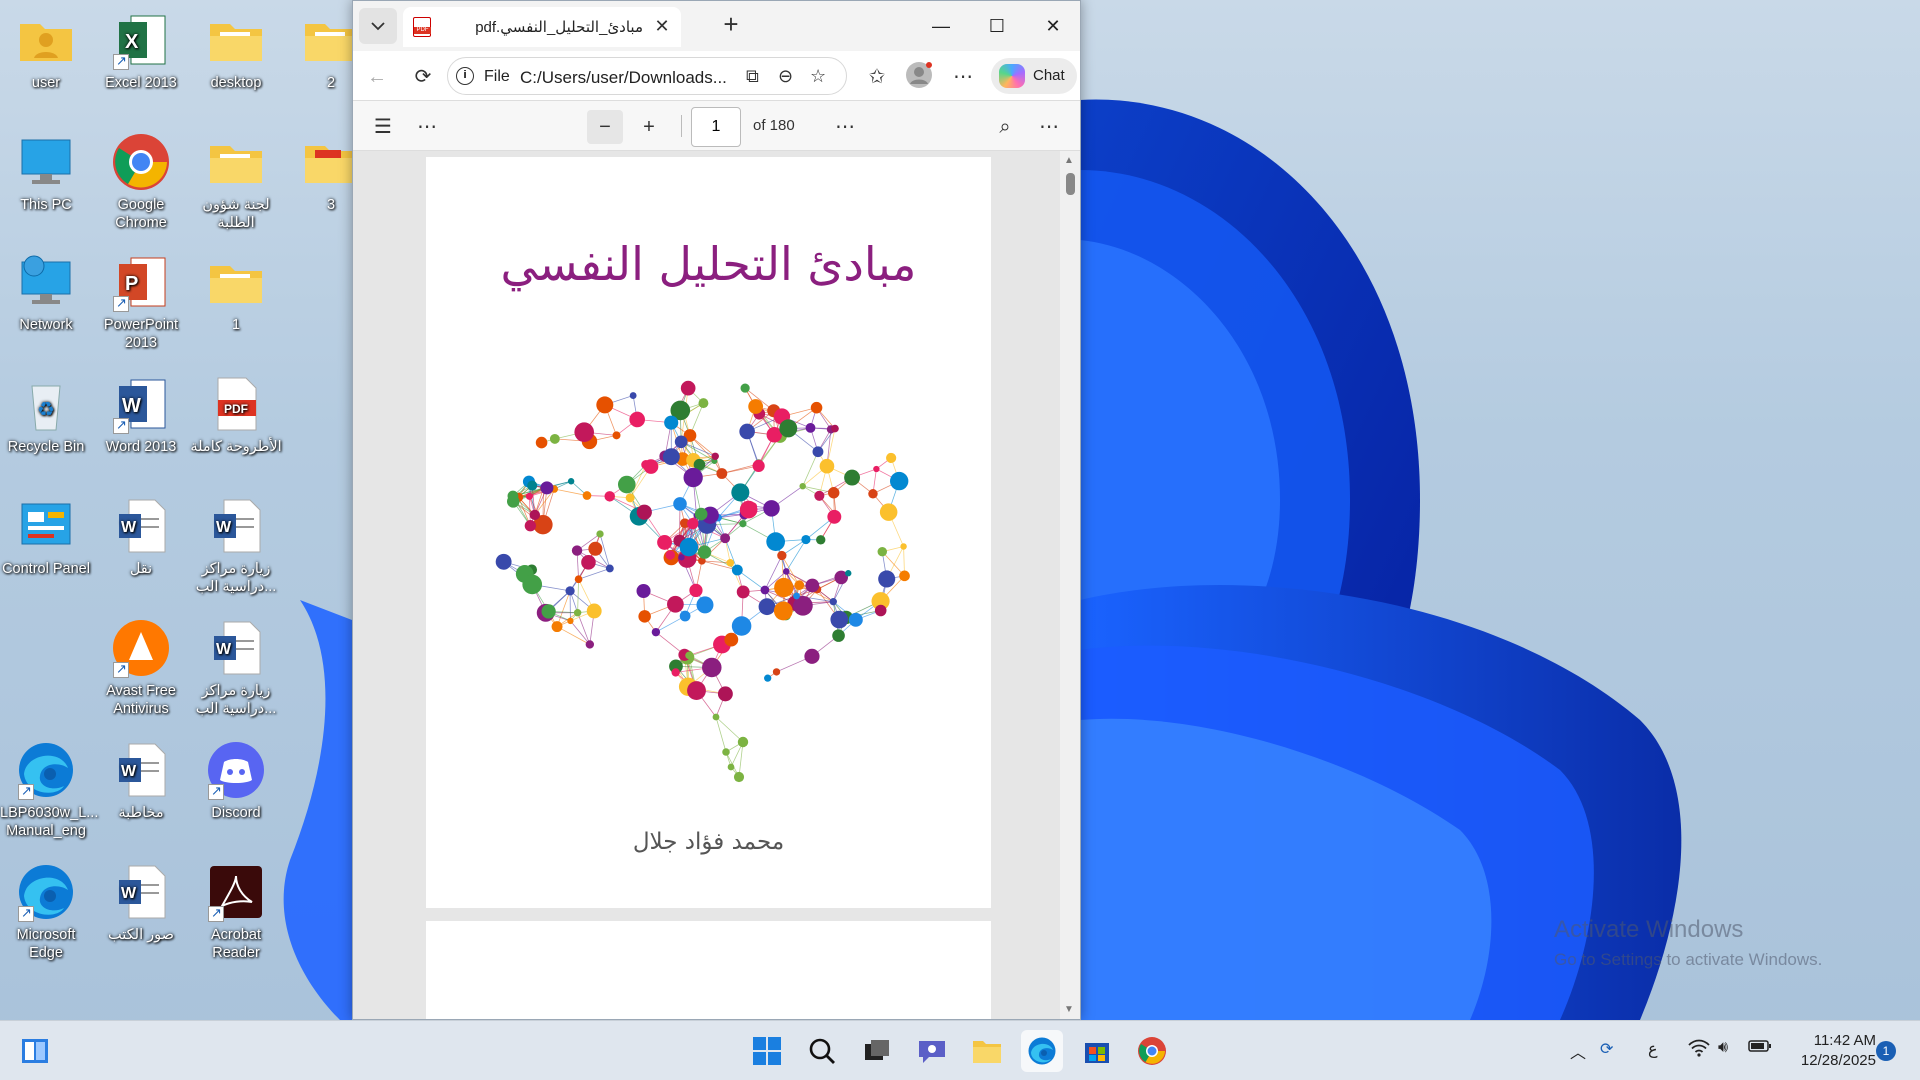 Image resolution: width=1920 pixels, height=1080 pixels. What do you see at coordinates (236, 813) in the screenshot?
I see `desktop-icon-label: Discord` at bounding box center [236, 813].